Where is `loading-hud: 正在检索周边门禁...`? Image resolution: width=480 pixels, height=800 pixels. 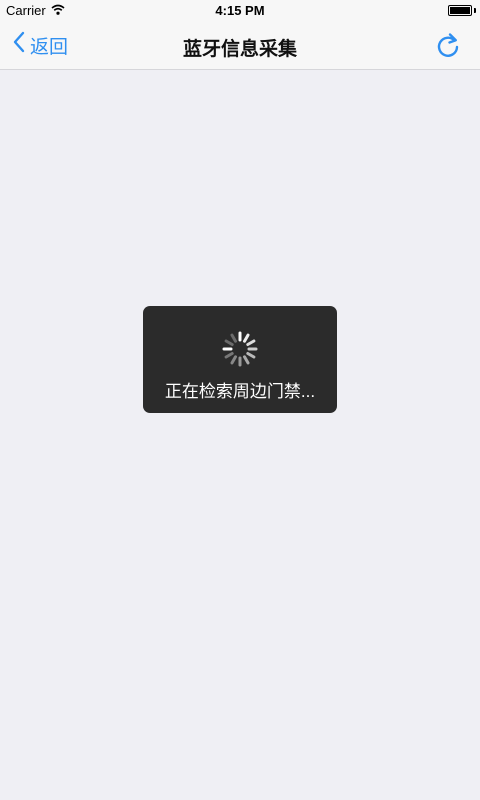
loading-hud: 正在检索周边门禁... is located at coordinates (240, 359).